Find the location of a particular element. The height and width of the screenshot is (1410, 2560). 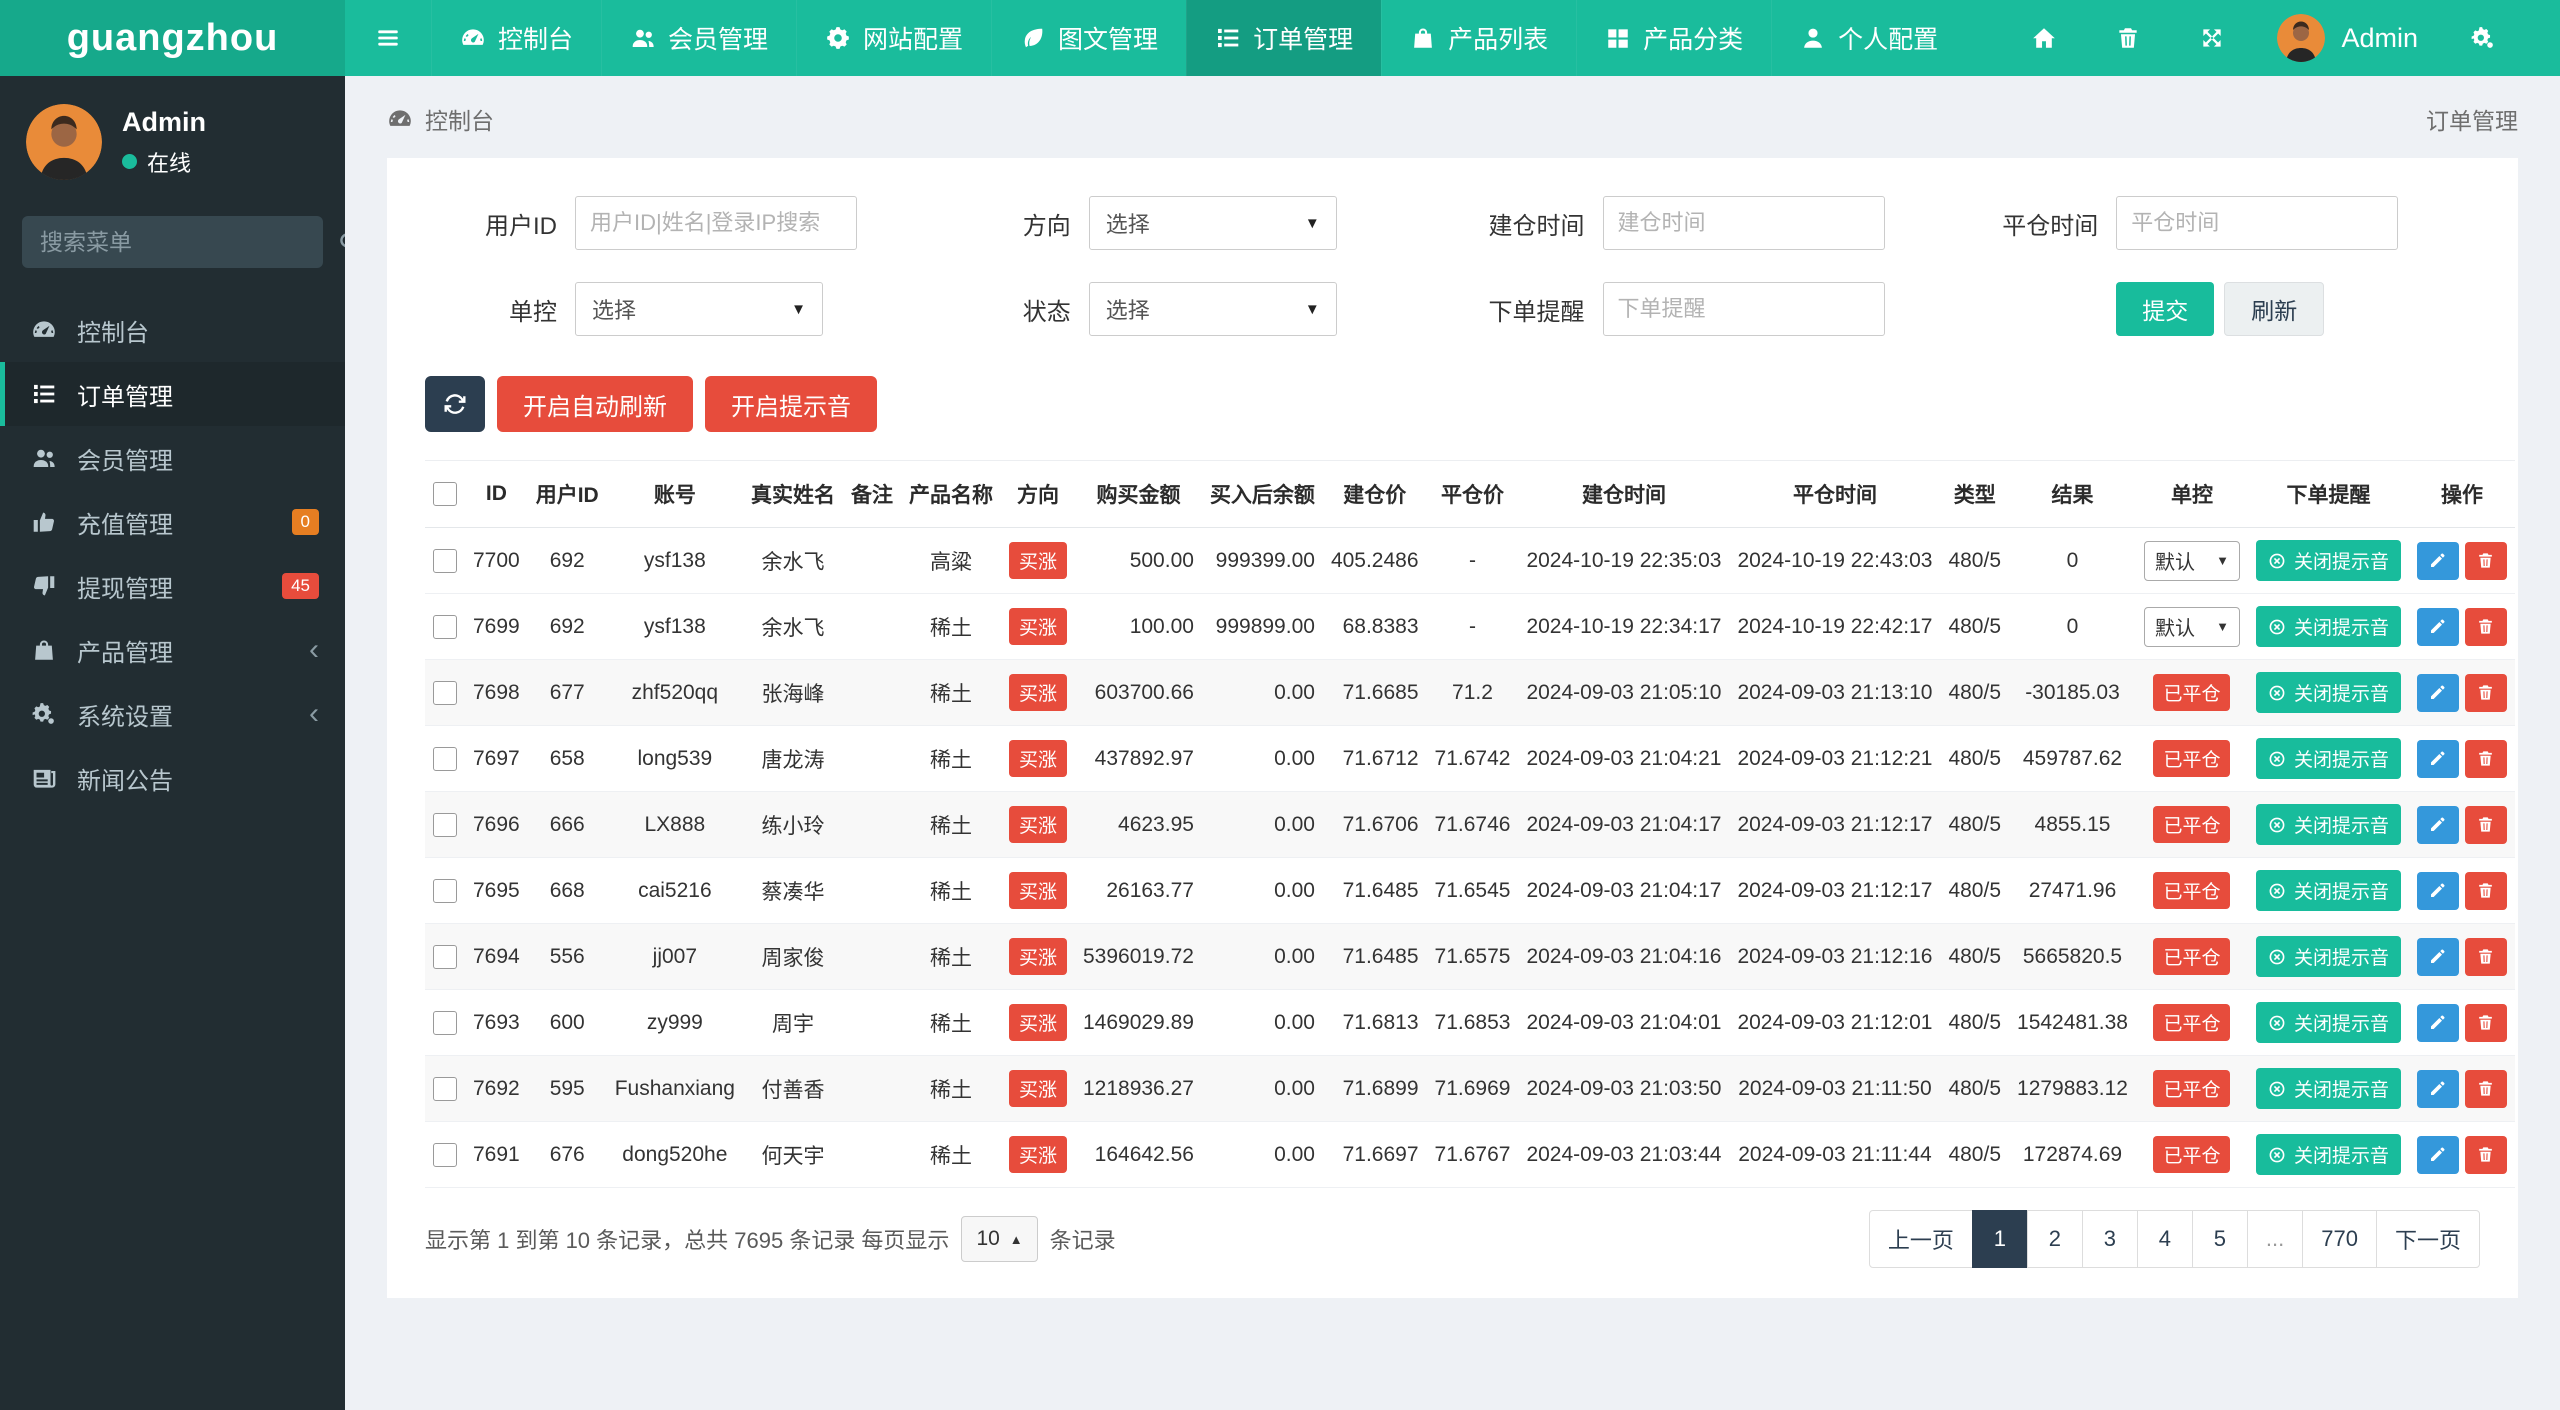

nav-item-user: 个人配置 is located at coordinates (1868, 38).